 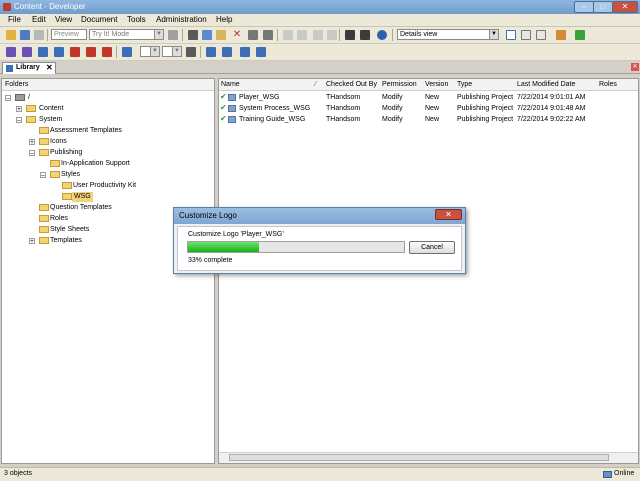 I want to click on column-type: Type, so click(x=464, y=84).